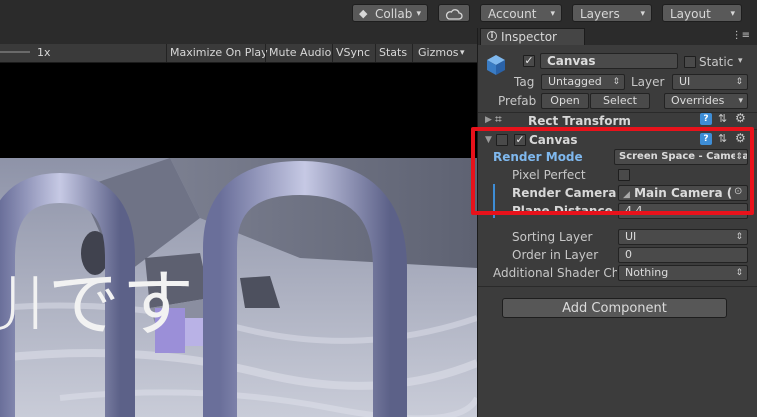 The image size is (757, 417). I want to click on layer-value: UI, so click(685, 81).